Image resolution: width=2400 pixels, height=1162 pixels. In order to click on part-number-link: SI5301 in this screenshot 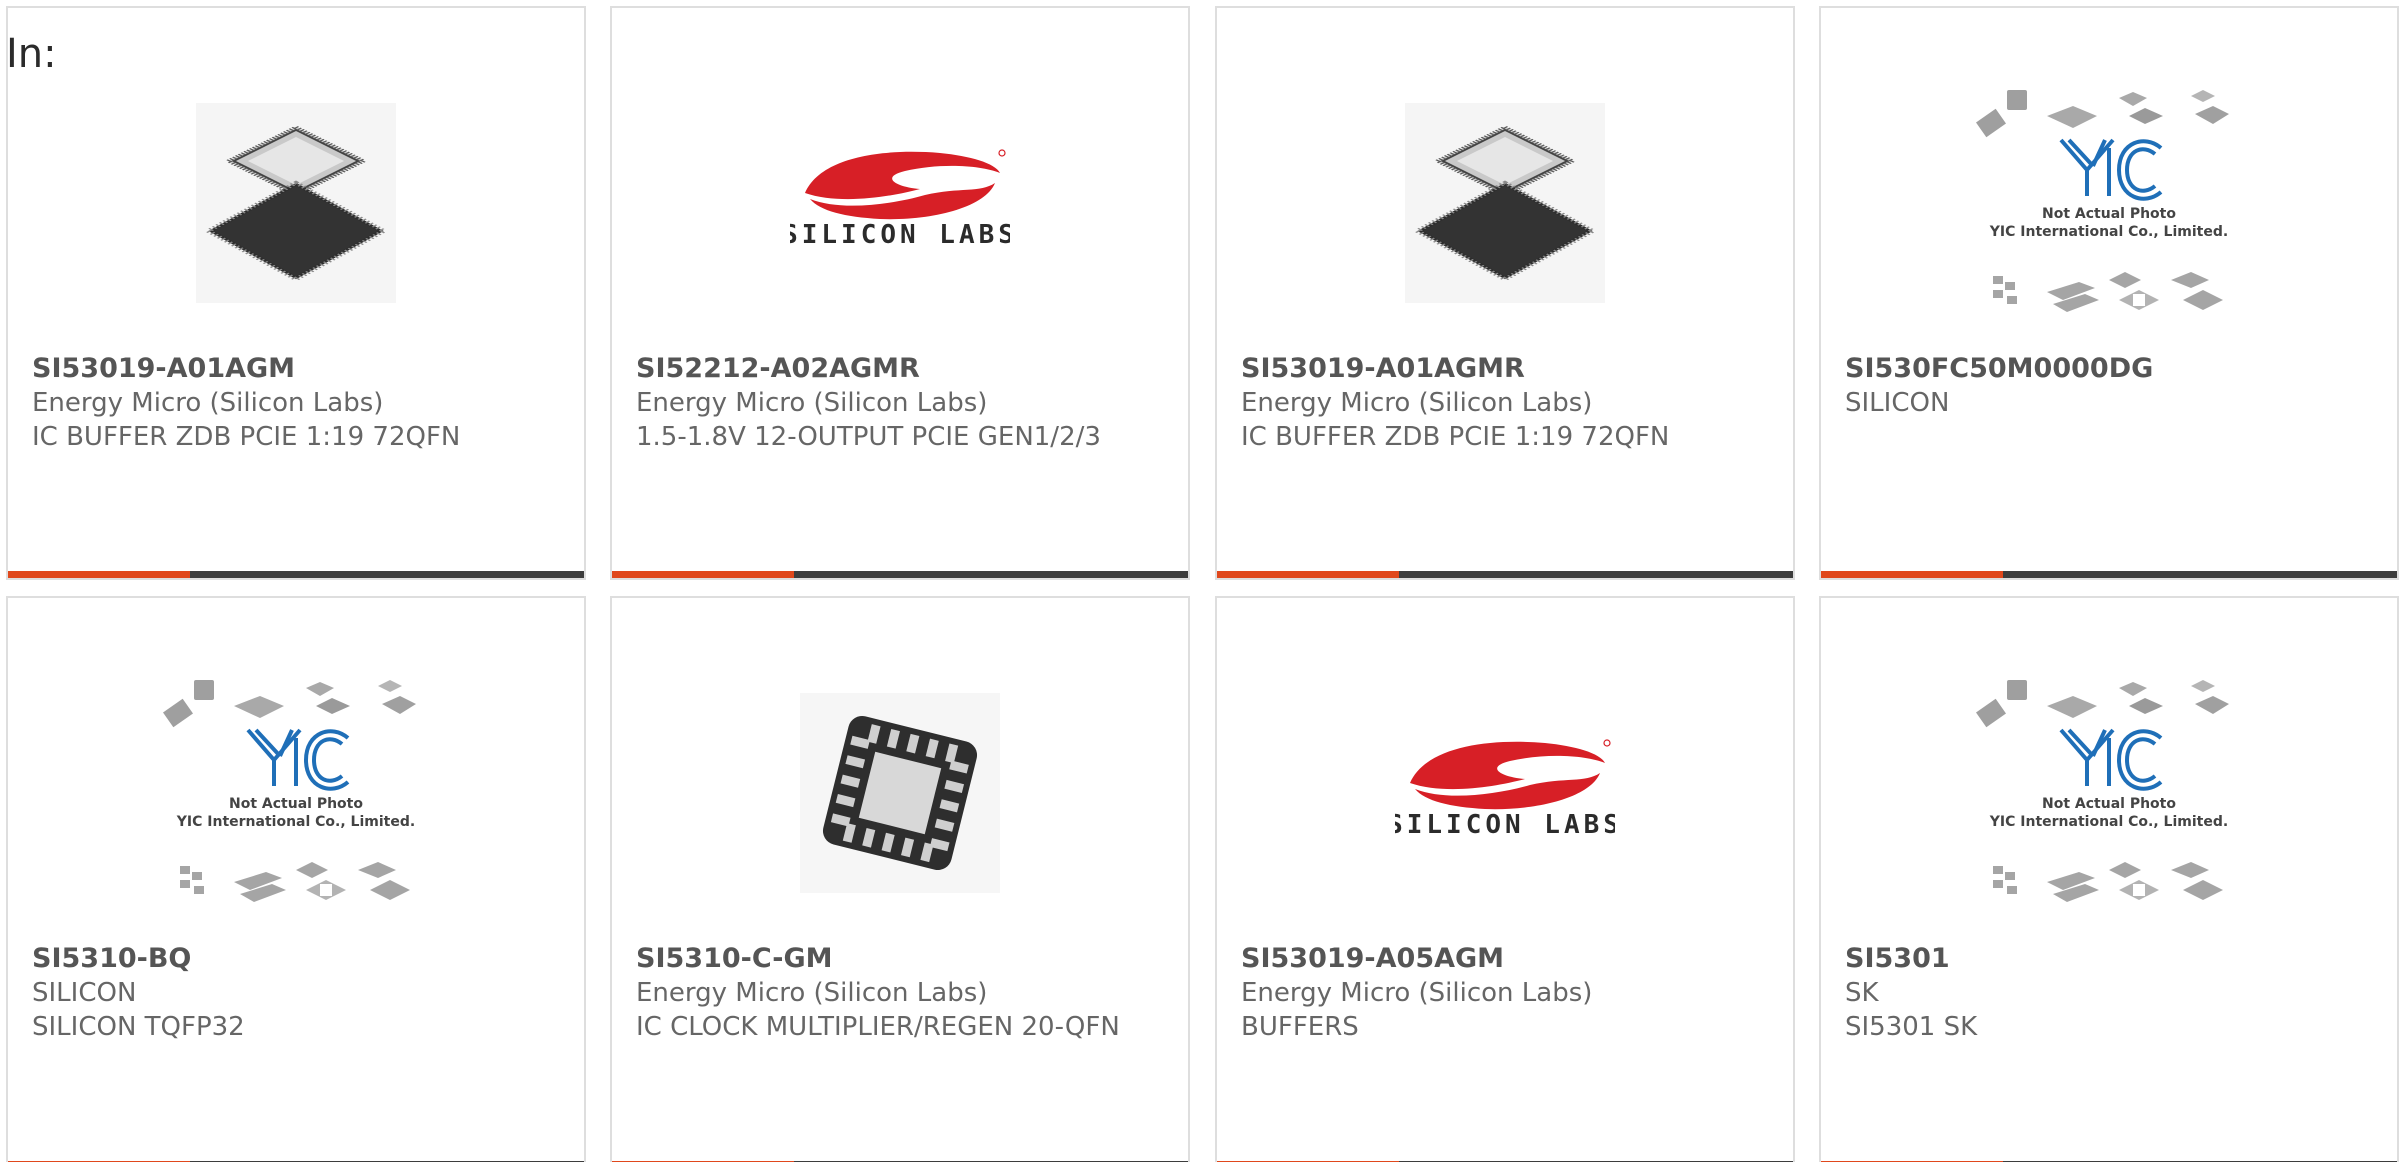, I will do `click(2111, 959)`.